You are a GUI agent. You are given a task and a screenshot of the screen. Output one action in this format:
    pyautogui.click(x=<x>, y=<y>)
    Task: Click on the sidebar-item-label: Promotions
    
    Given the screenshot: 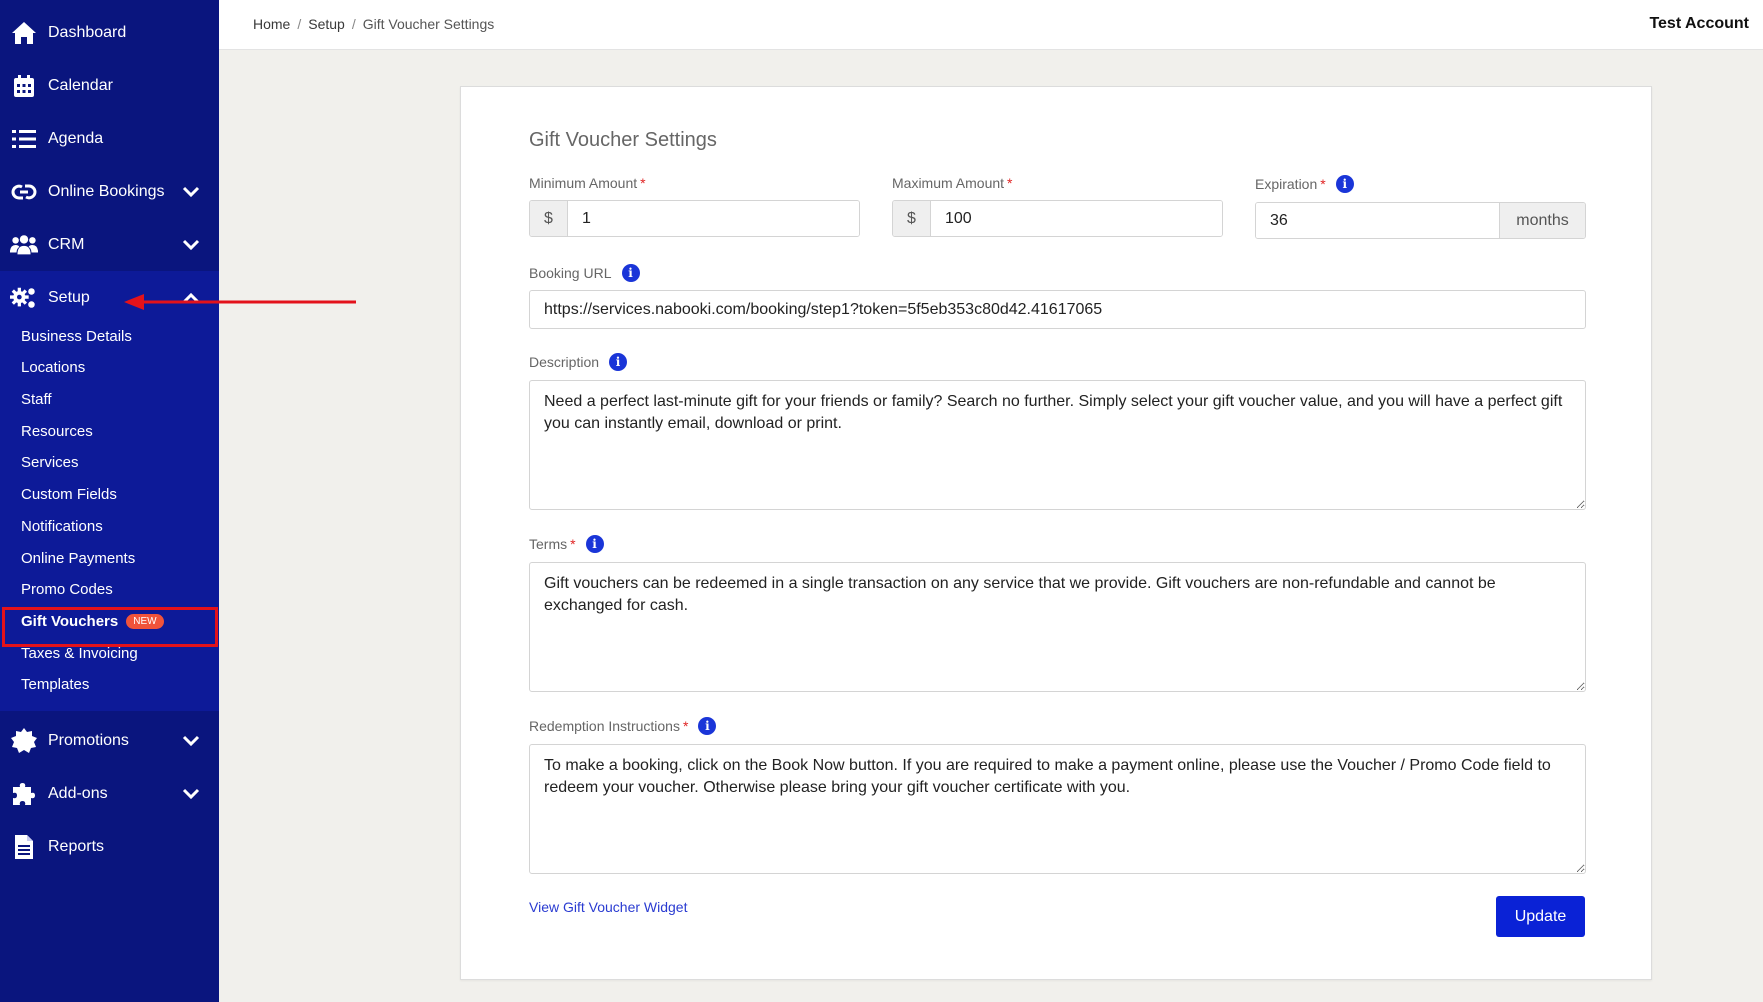 What is the action you would take?
    pyautogui.click(x=88, y=740)
    